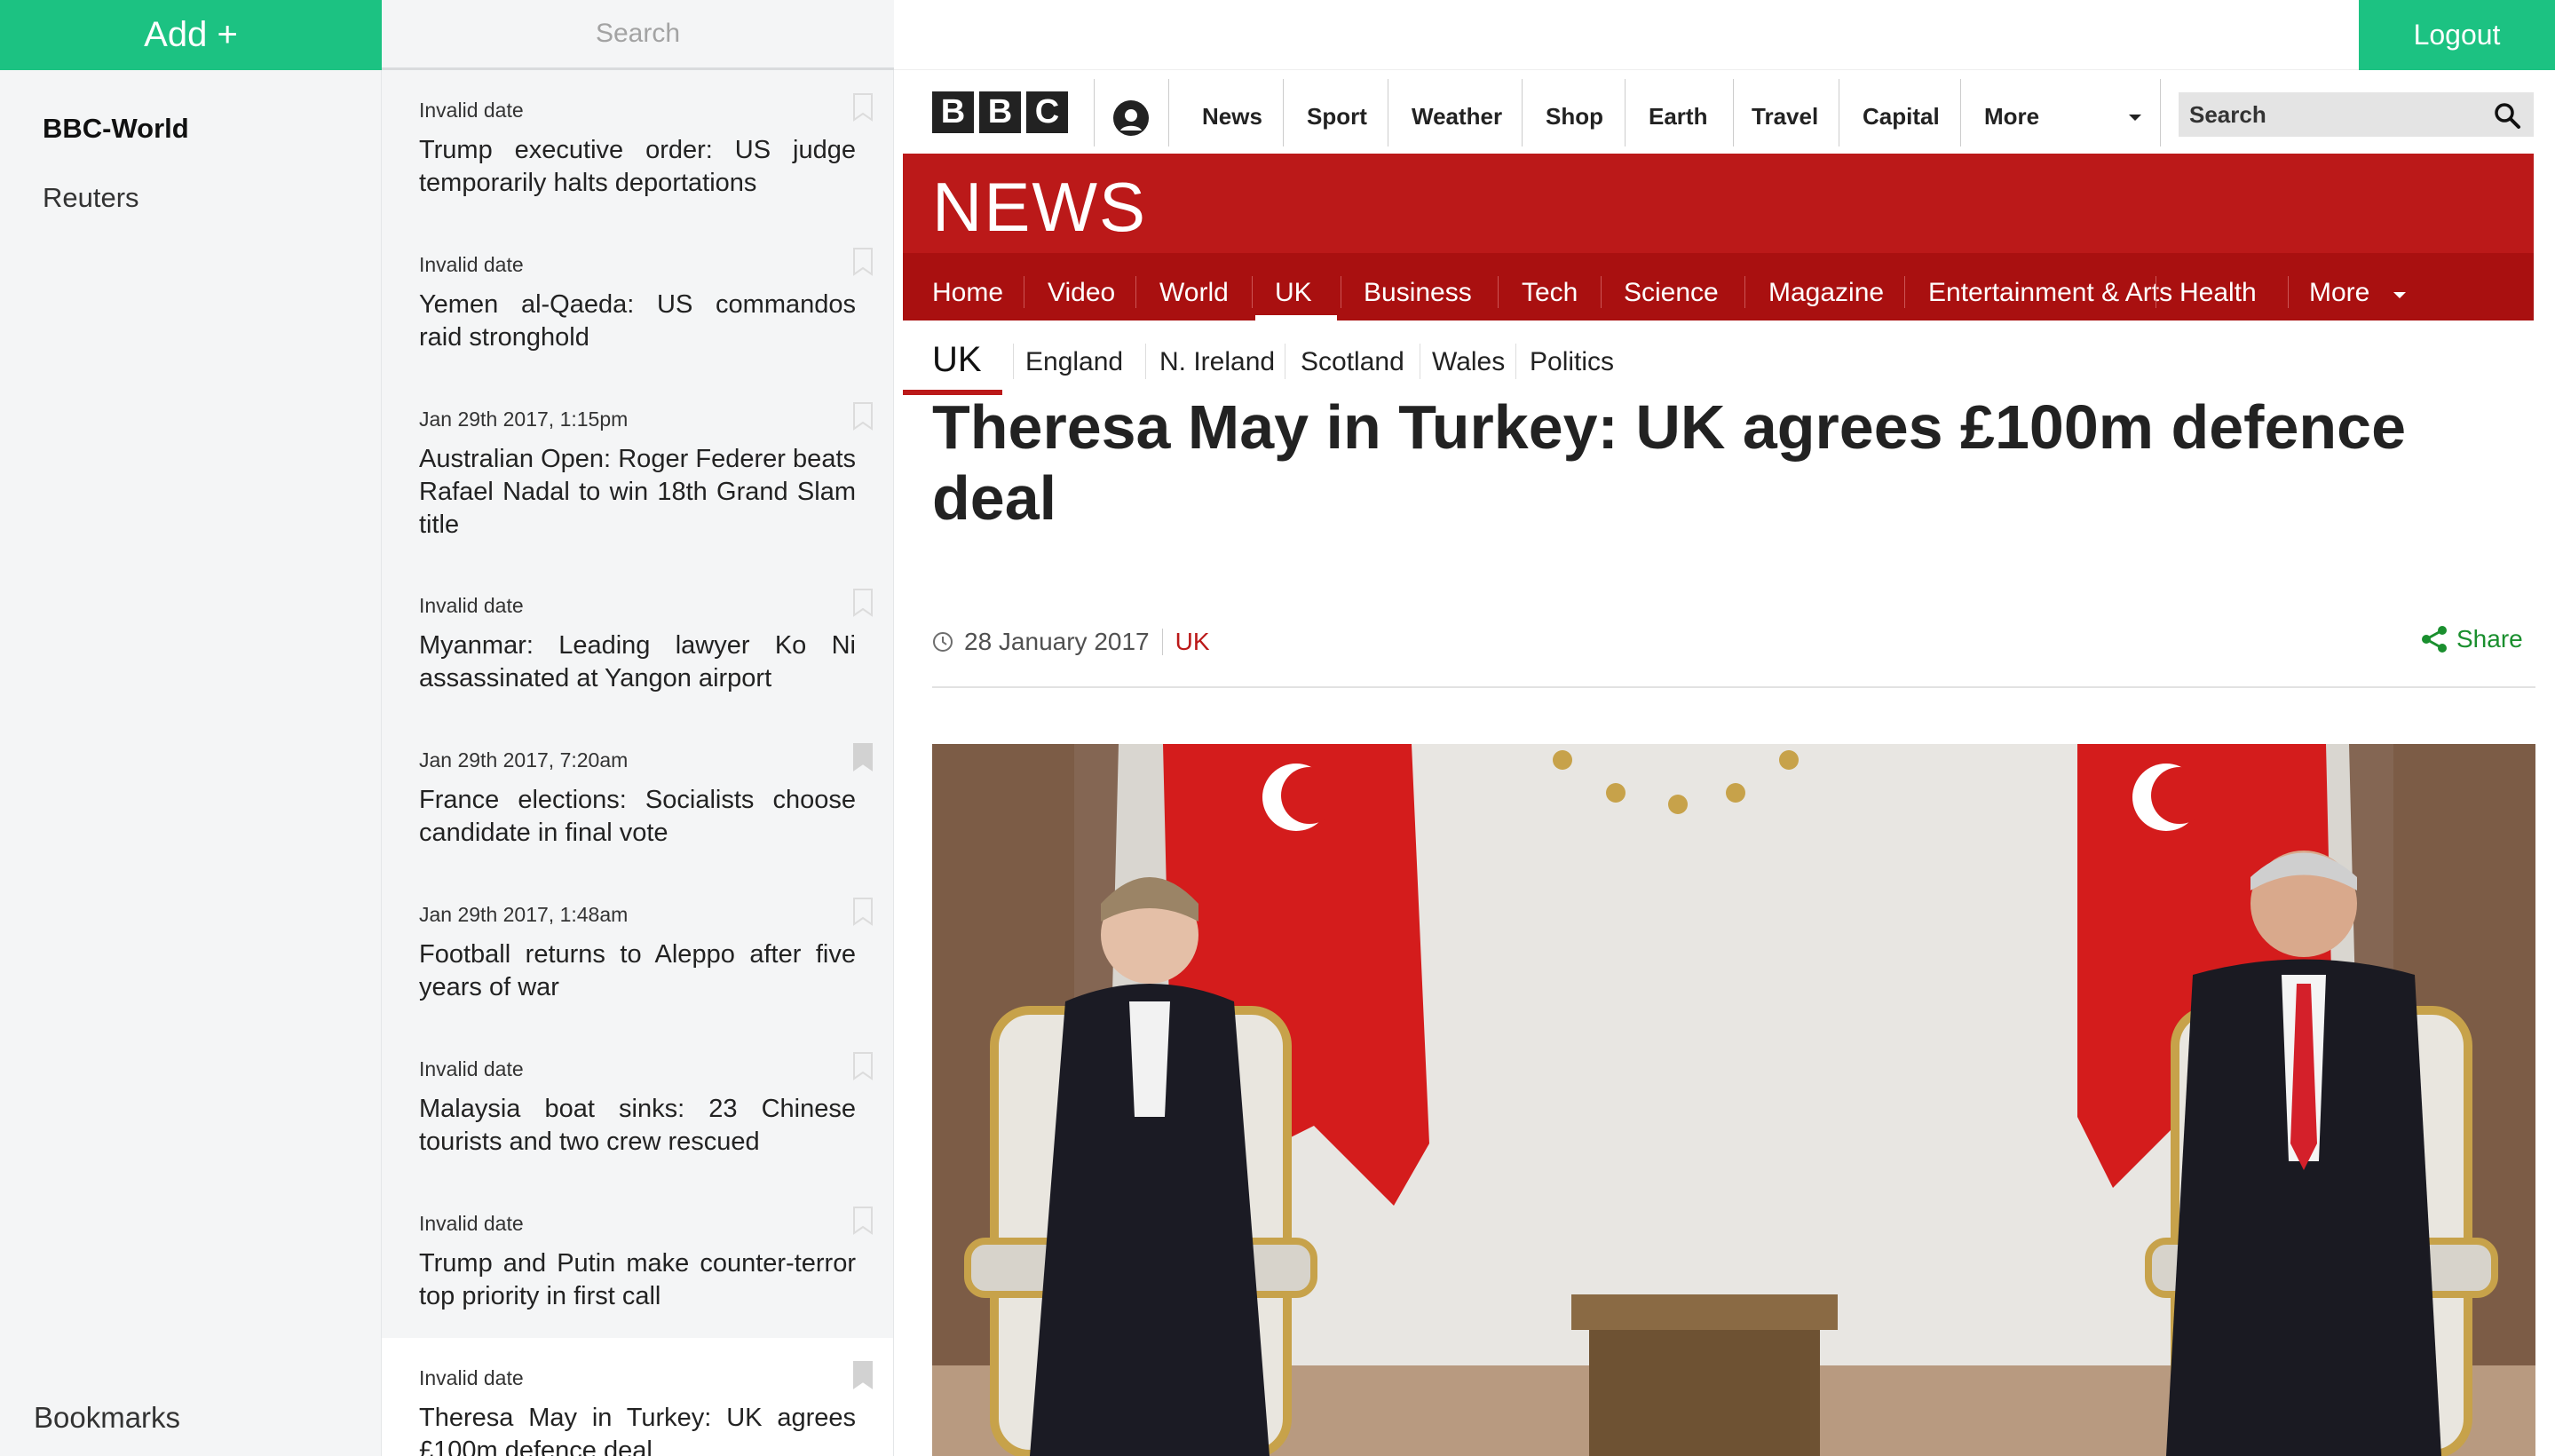 The height and width of the screenshot is (1456, 2555). Describe the element at coordinates (1131, 118) in the screenshot. I see `account-icon` at that location.